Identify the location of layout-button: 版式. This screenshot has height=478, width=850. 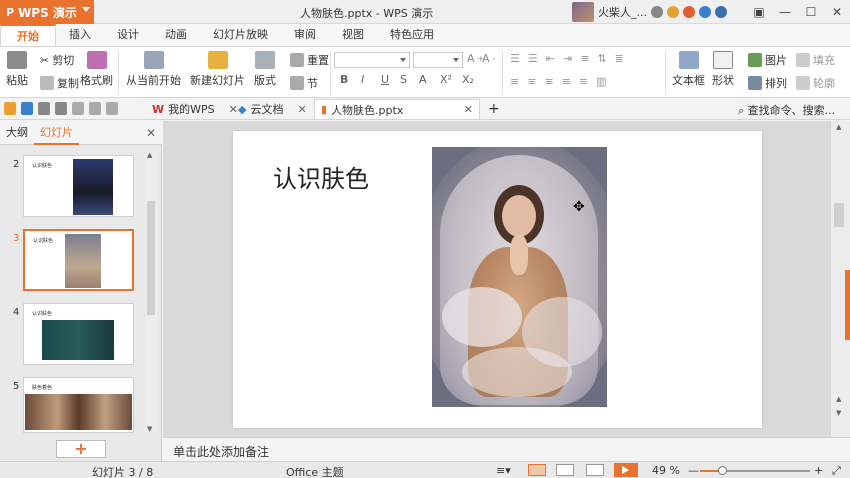
(265, 69).